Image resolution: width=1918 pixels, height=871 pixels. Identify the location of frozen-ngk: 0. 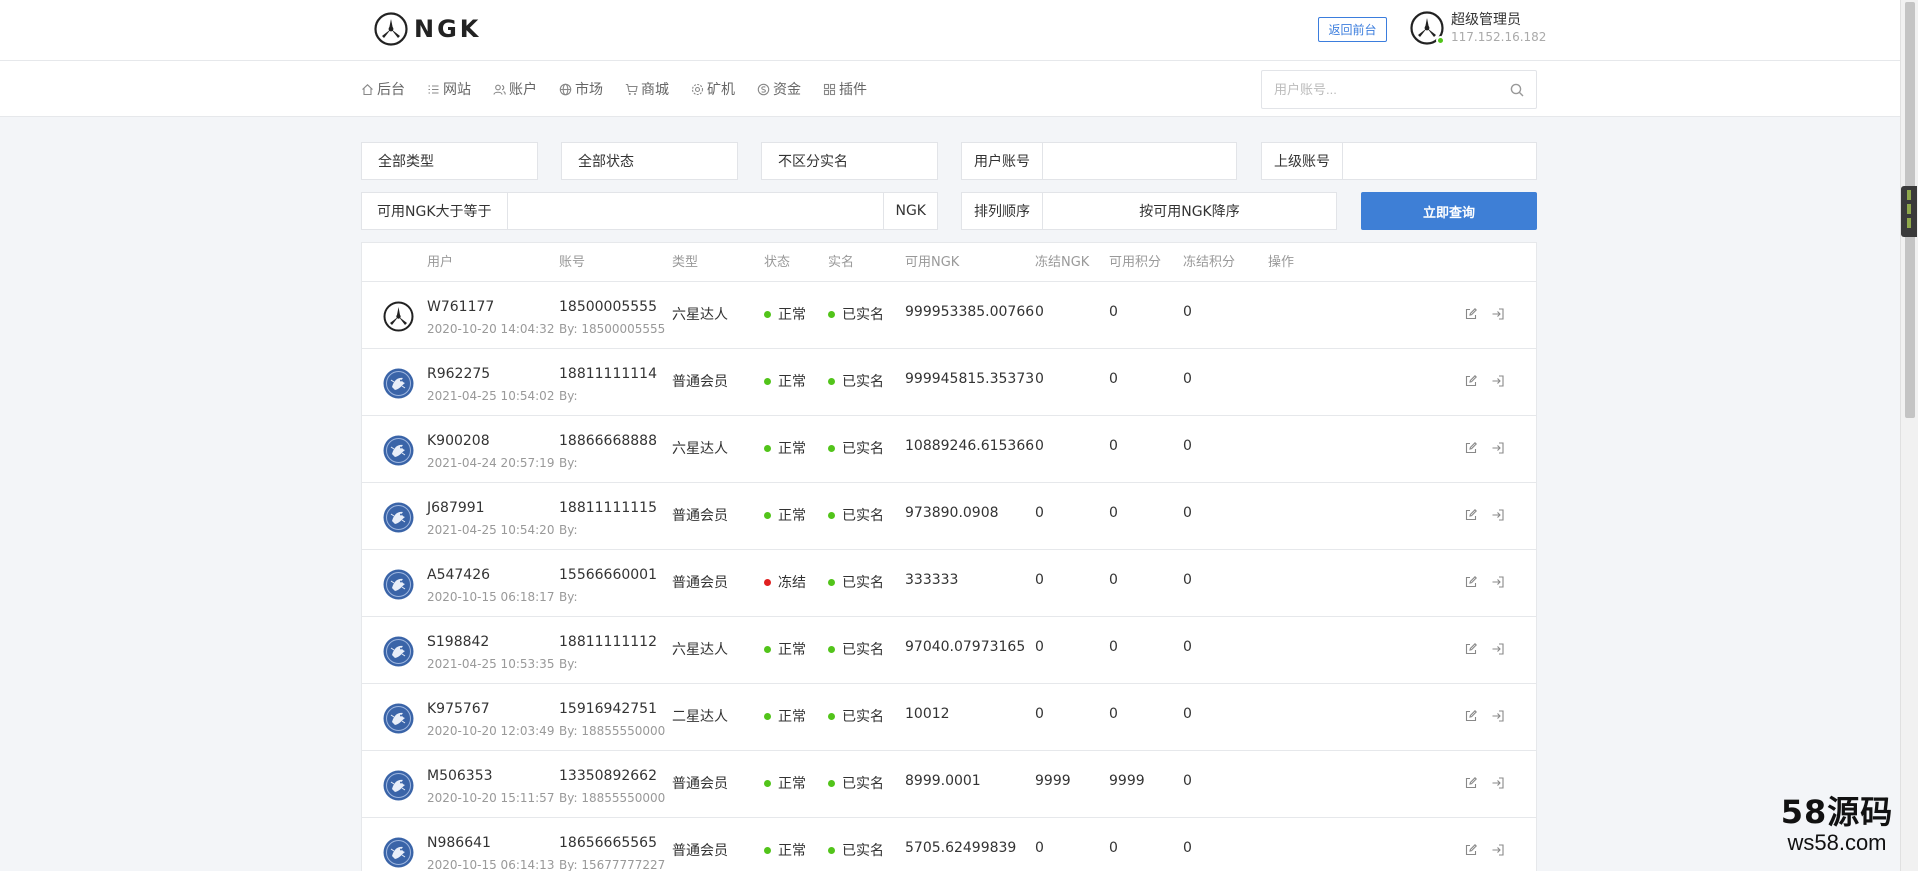
(1039, 312).